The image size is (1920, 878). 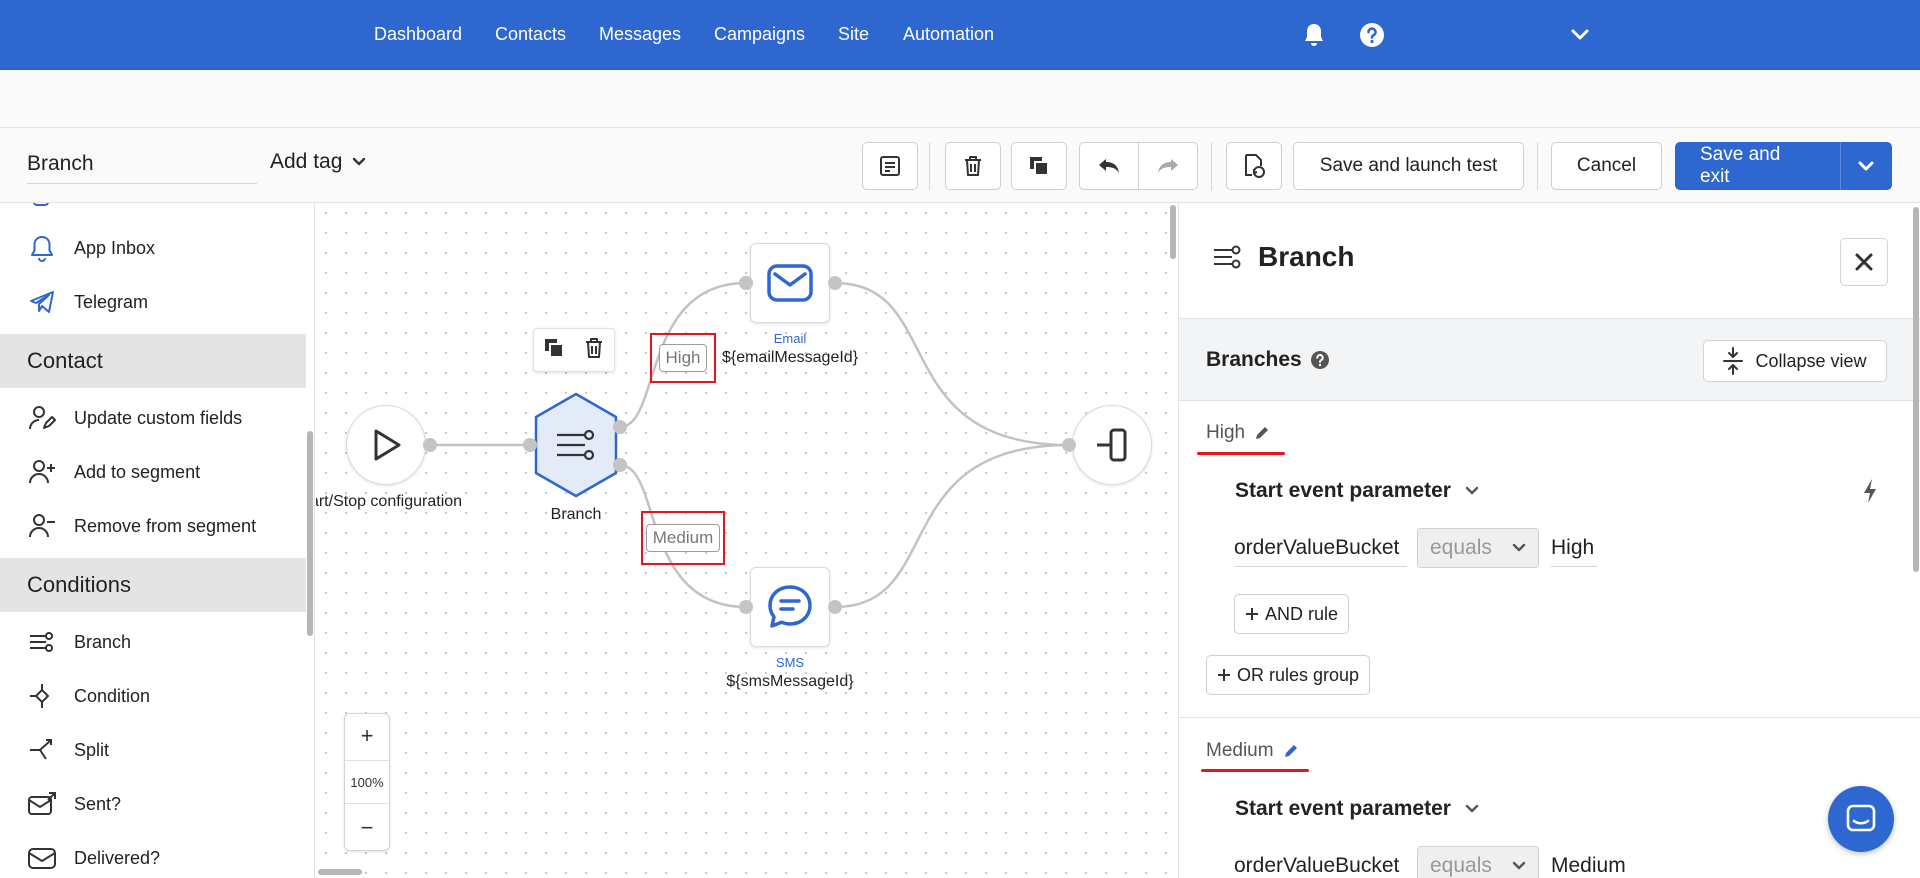 I want to click on palette-item-partial, so click(x=42, y=210).